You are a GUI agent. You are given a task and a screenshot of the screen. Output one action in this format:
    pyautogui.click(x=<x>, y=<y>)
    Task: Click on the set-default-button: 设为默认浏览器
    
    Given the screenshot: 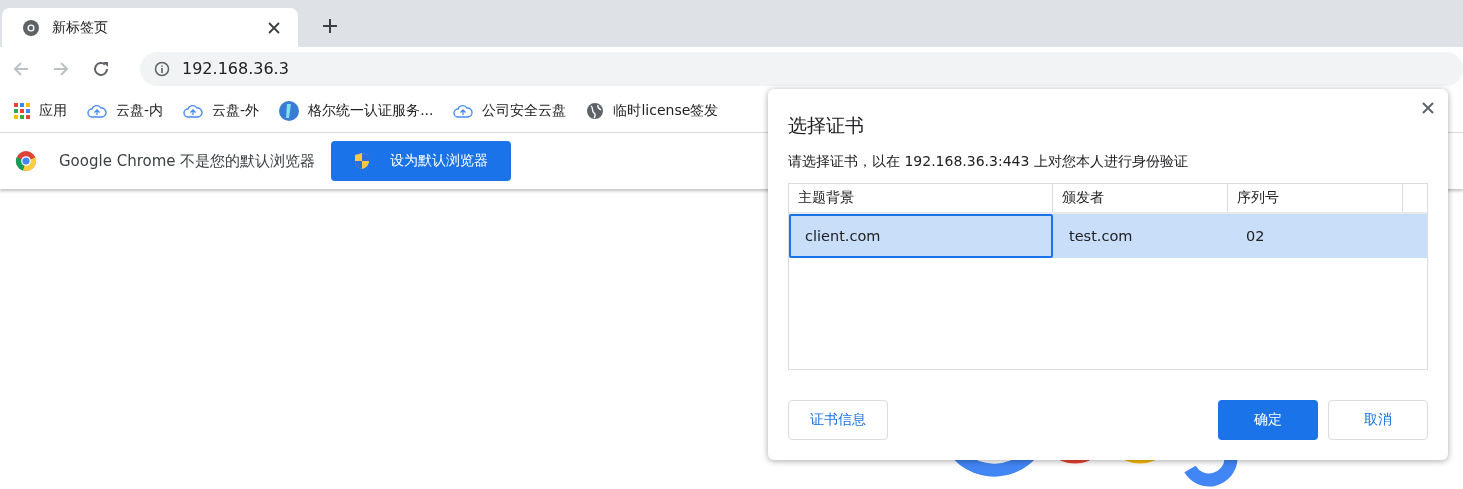 What is the action you would take?
    pyautogui.click(x=421, y=161)
    